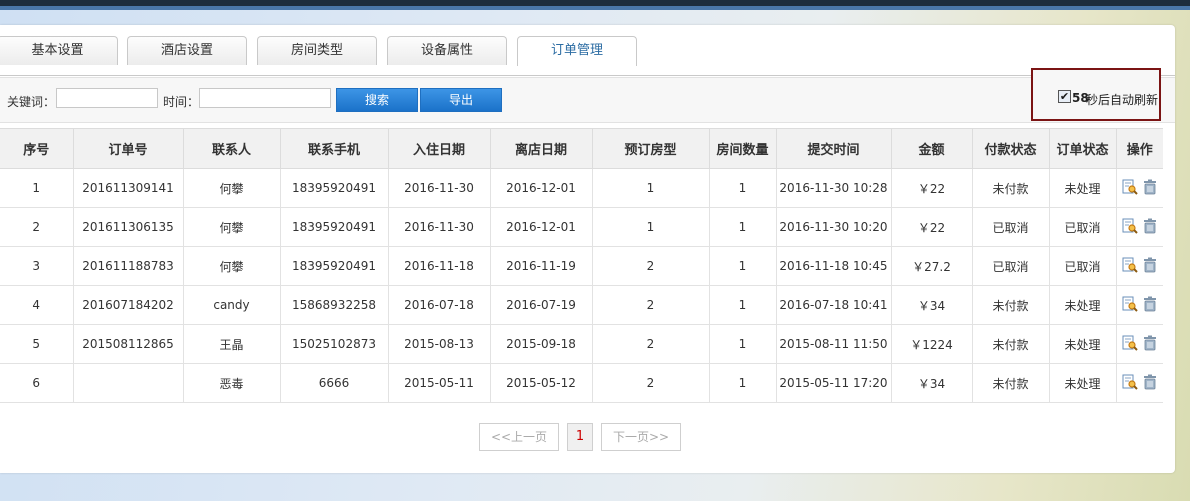 The width and height of the screenshot is (1190, 501). I want to click on cell-order-no: 201611309141, so click(128, 188).